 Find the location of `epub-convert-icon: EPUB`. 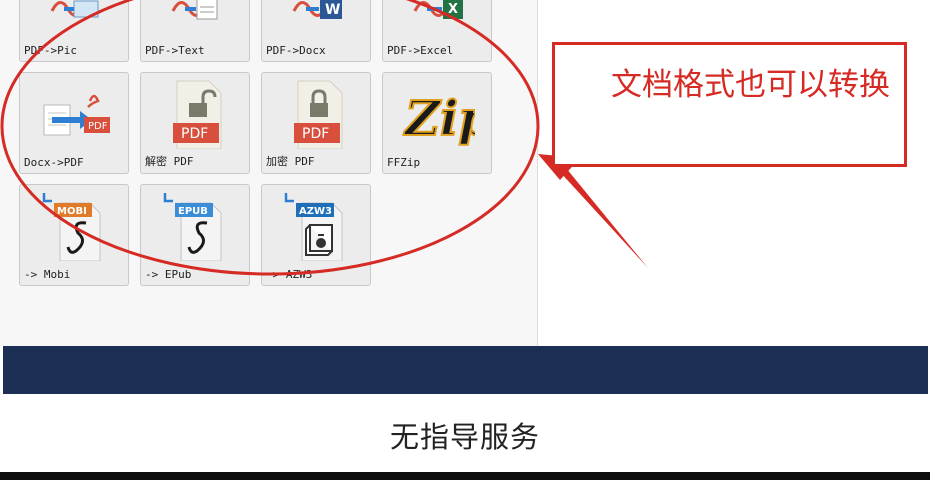

epub-convert-icon: EPUB is located at coordinates (192, 227).